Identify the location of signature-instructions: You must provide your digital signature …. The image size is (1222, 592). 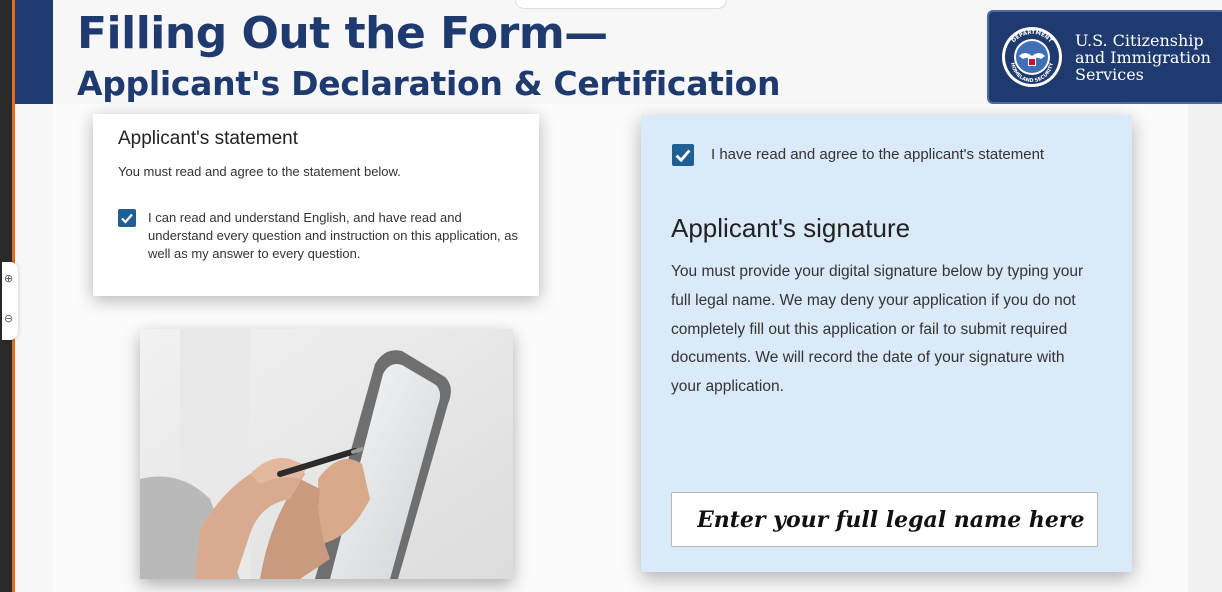
(877, 329).